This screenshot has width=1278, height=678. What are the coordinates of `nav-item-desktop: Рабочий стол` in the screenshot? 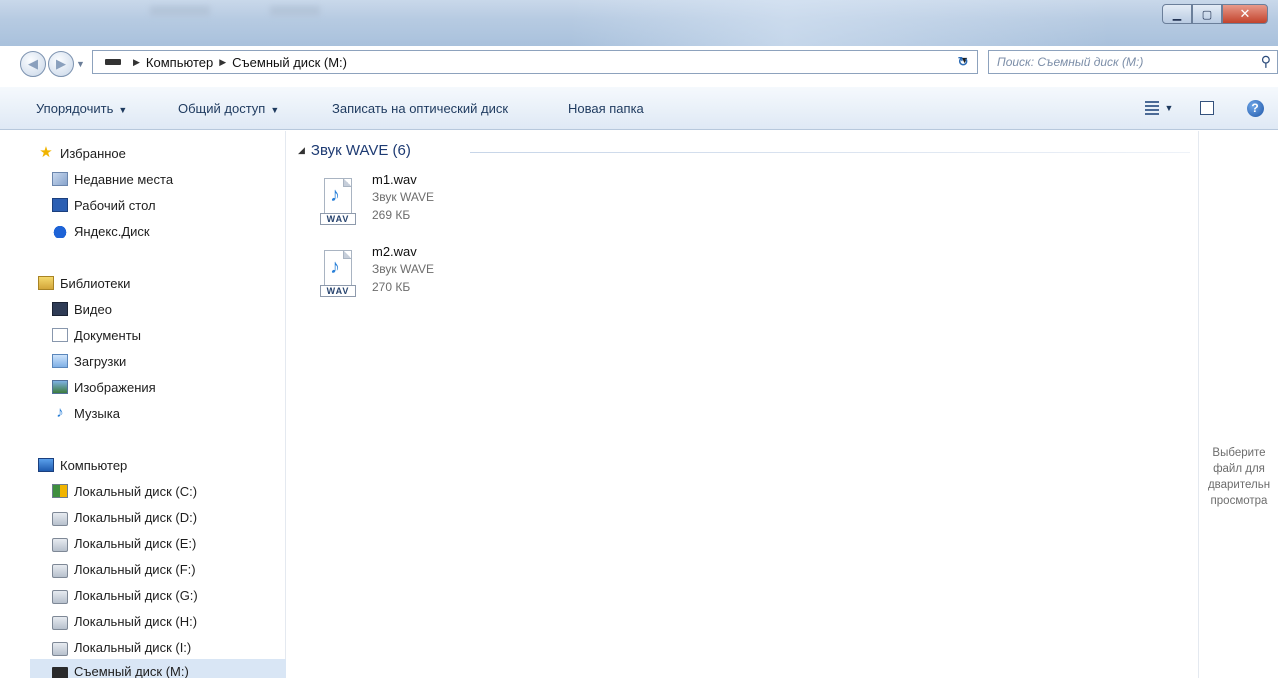 It's located at (104, 205).